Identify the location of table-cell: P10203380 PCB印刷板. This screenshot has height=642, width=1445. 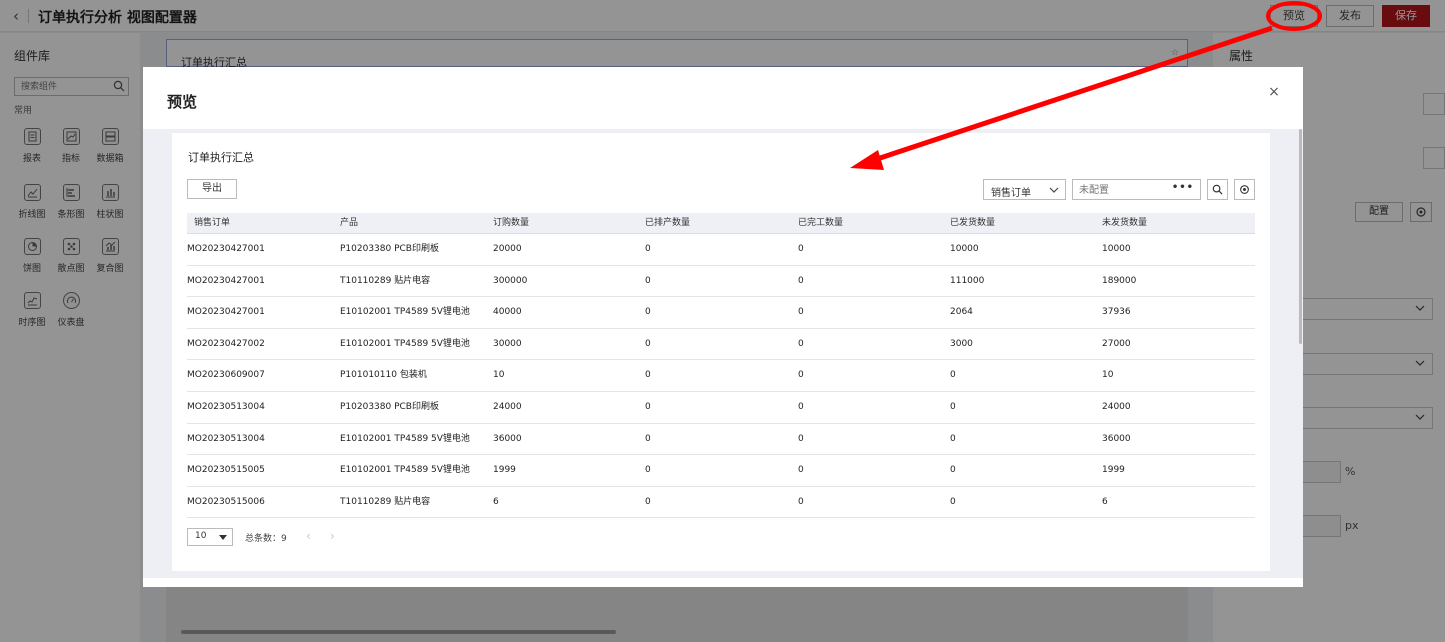
(389, 249).